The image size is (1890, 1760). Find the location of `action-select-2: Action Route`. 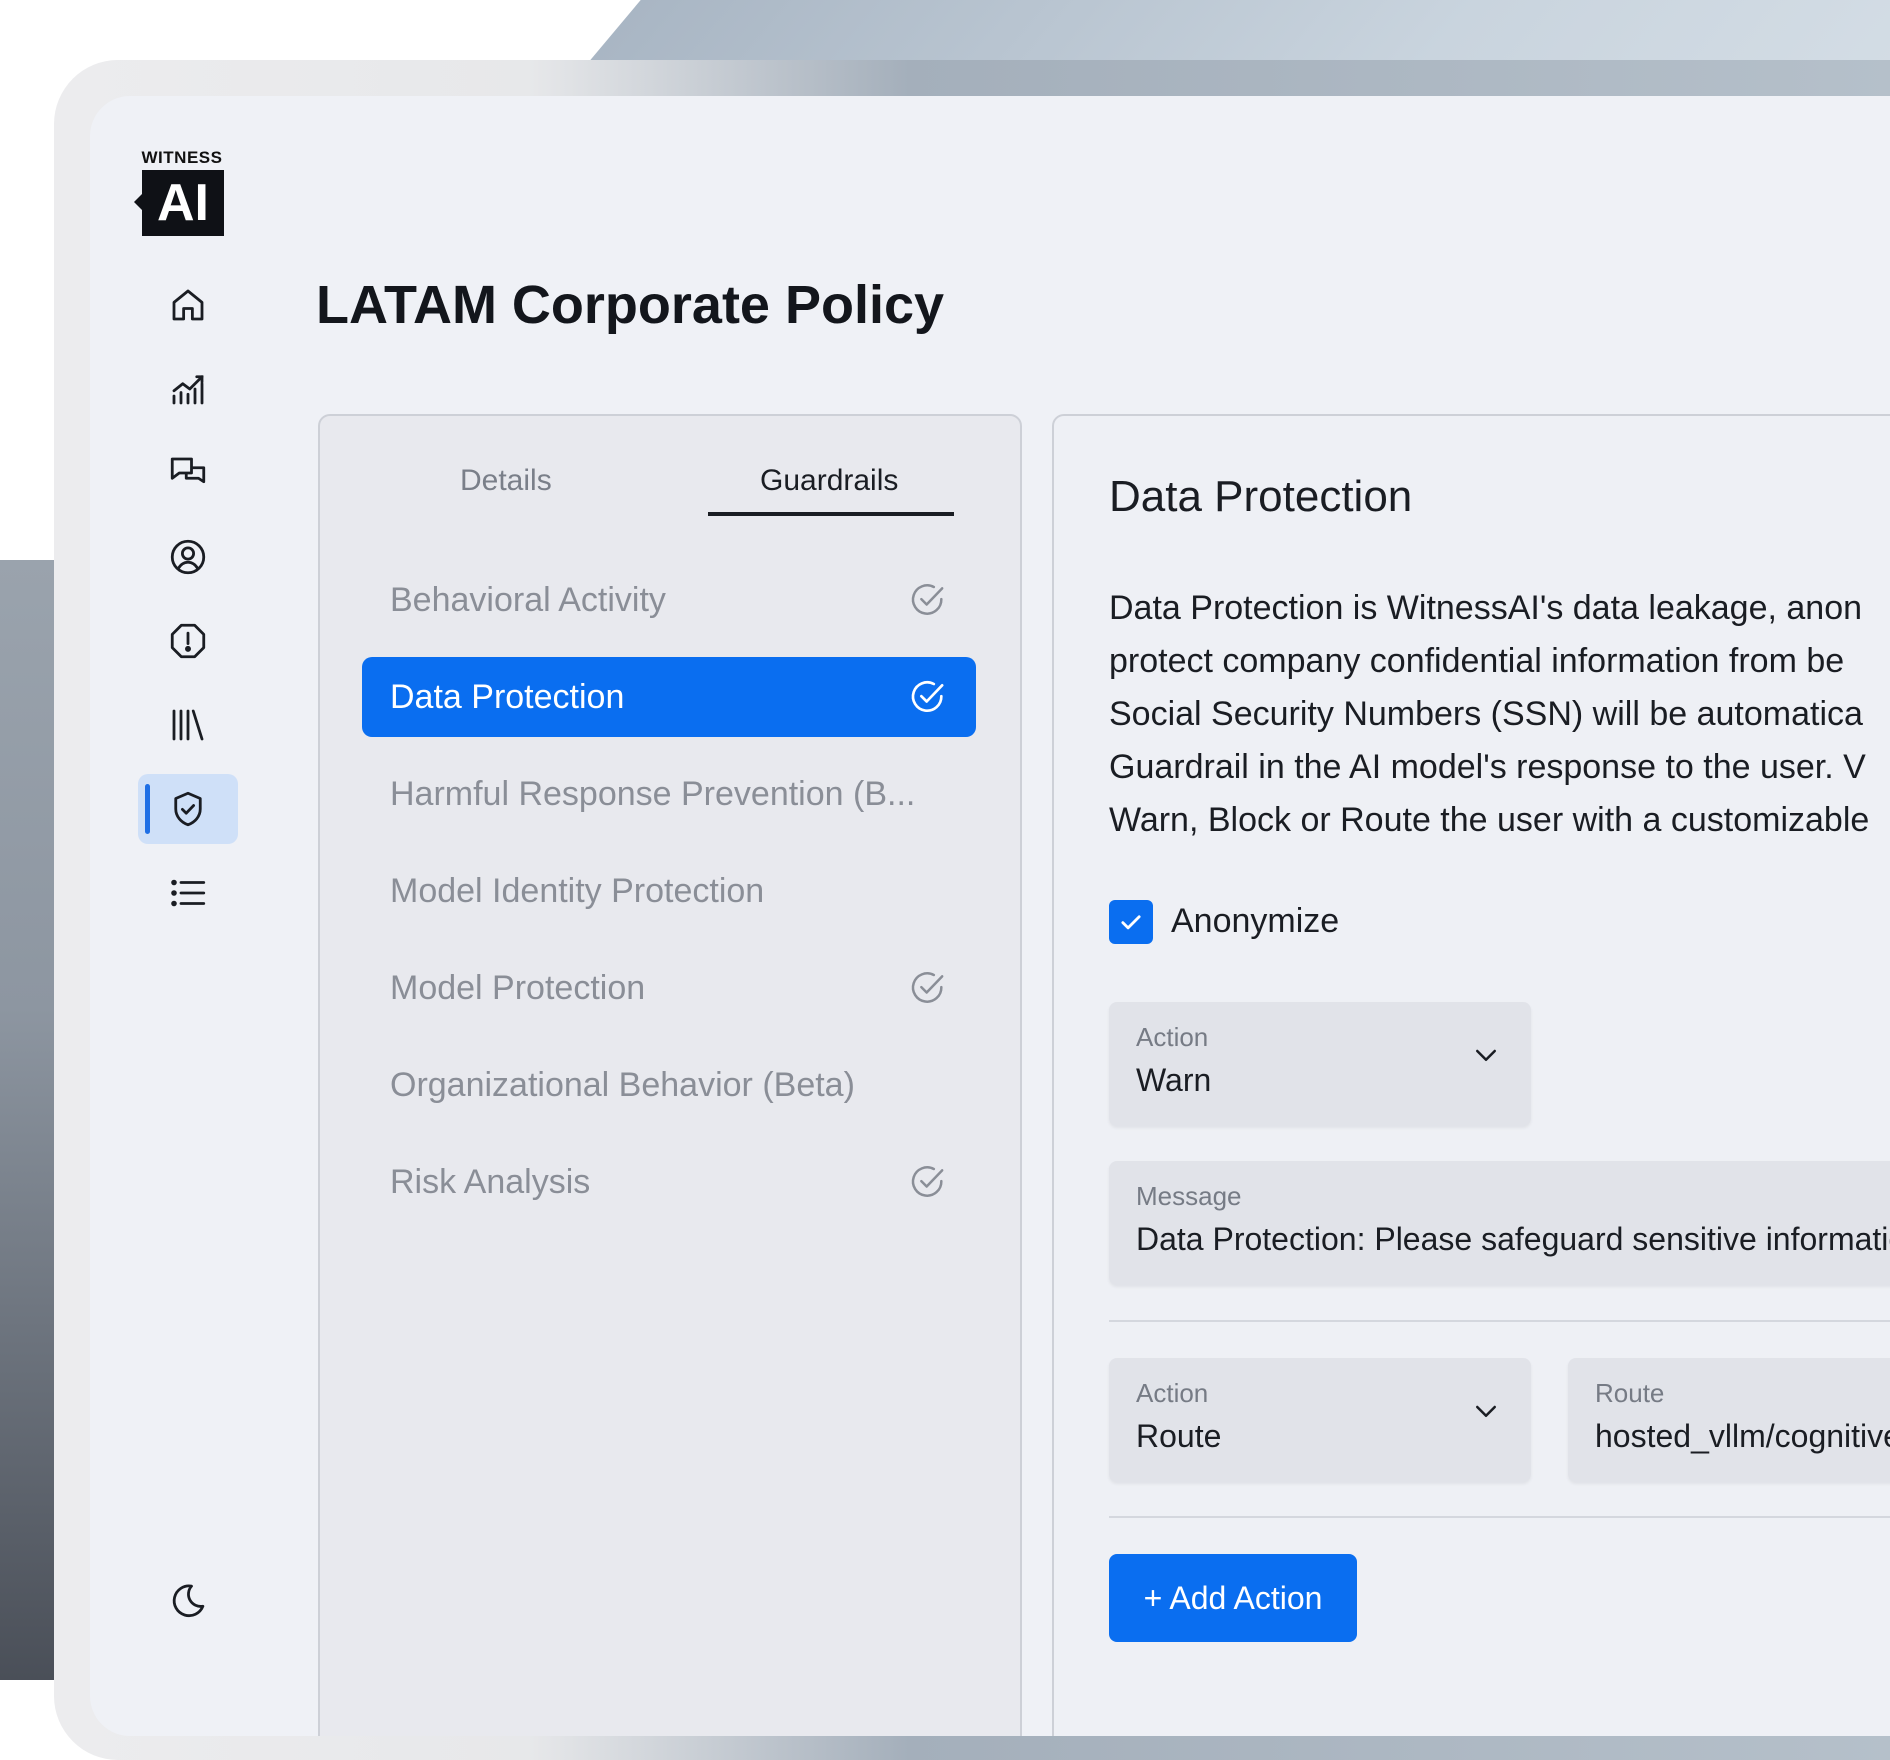

action-select-2: Action Route is located at coordinates (1320, 1420).